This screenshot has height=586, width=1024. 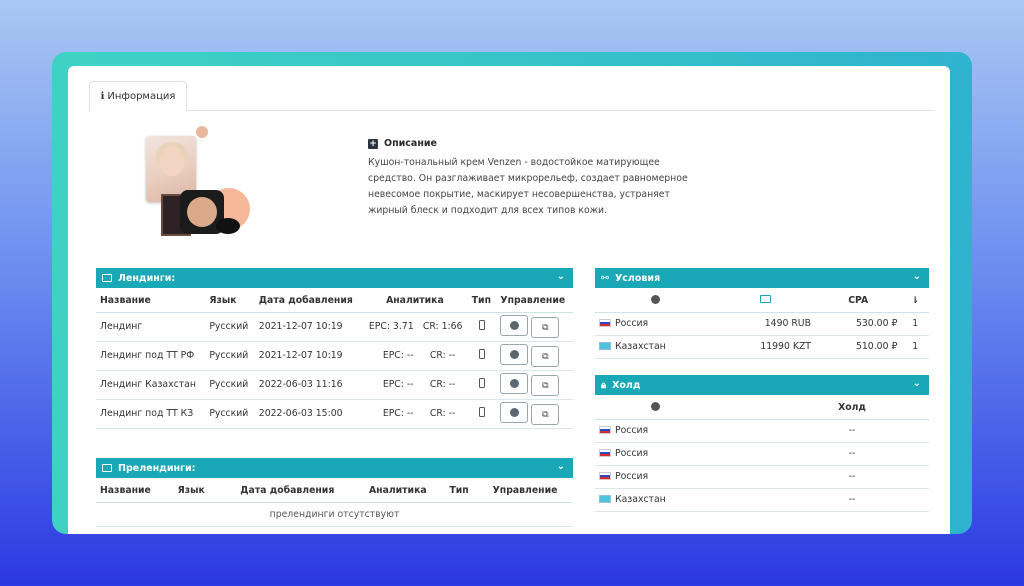 I want to click on windows-icon, so click(x=107, y=468).